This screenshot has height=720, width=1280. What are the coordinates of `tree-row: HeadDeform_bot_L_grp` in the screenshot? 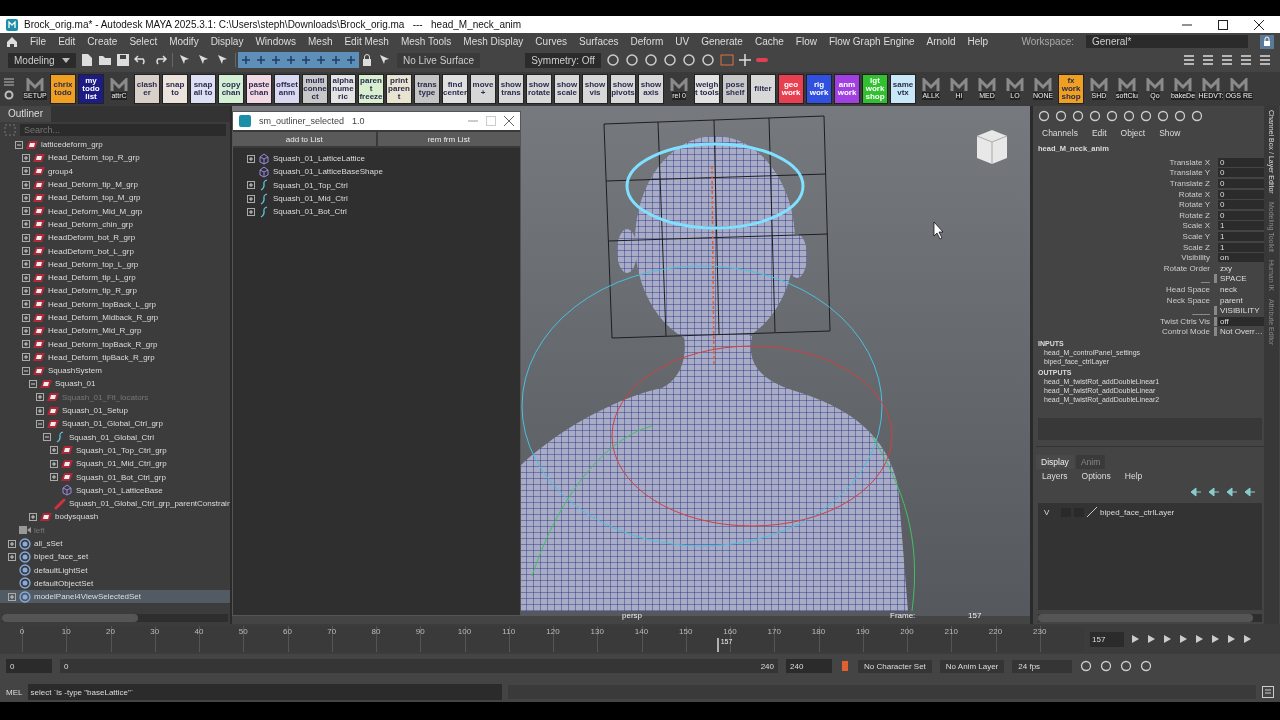 It's located at (115, 251).